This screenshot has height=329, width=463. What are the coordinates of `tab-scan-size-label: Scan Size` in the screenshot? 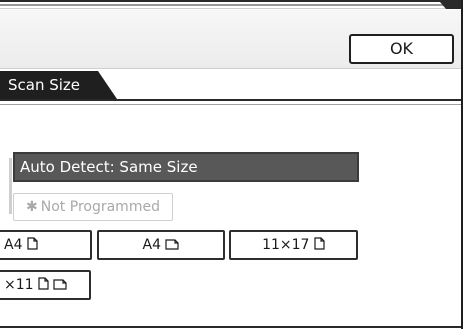 It's located at (44, 85).